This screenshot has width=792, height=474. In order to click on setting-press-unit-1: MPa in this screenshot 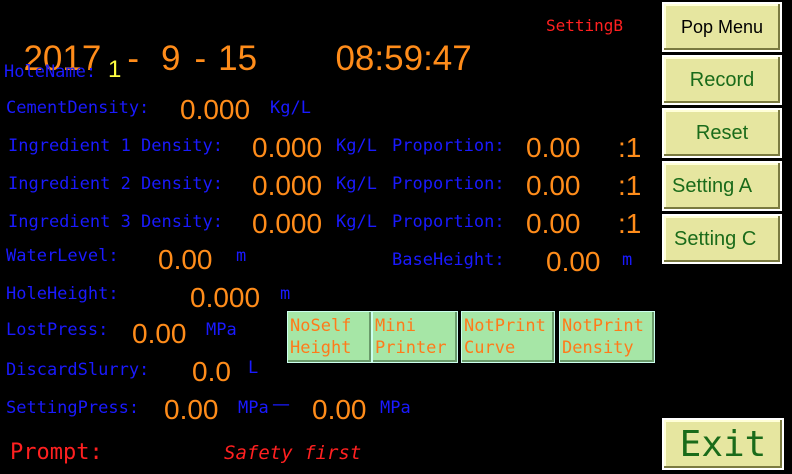, I will do `click(253, 408)`.